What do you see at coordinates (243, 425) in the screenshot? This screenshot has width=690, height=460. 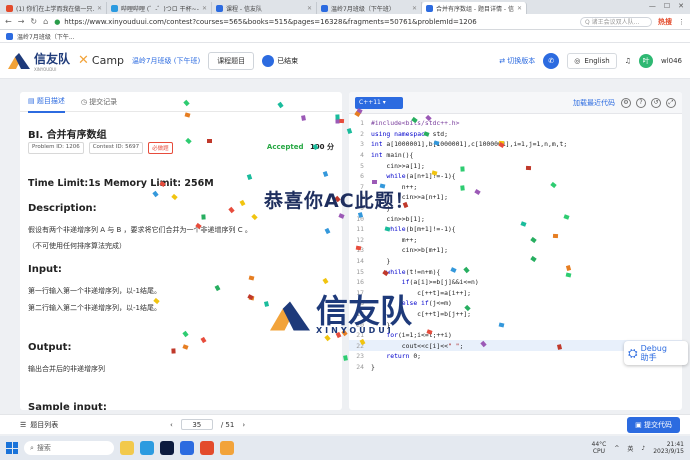 I see `next-page-icon: ›` at bounding box center [243, 425].